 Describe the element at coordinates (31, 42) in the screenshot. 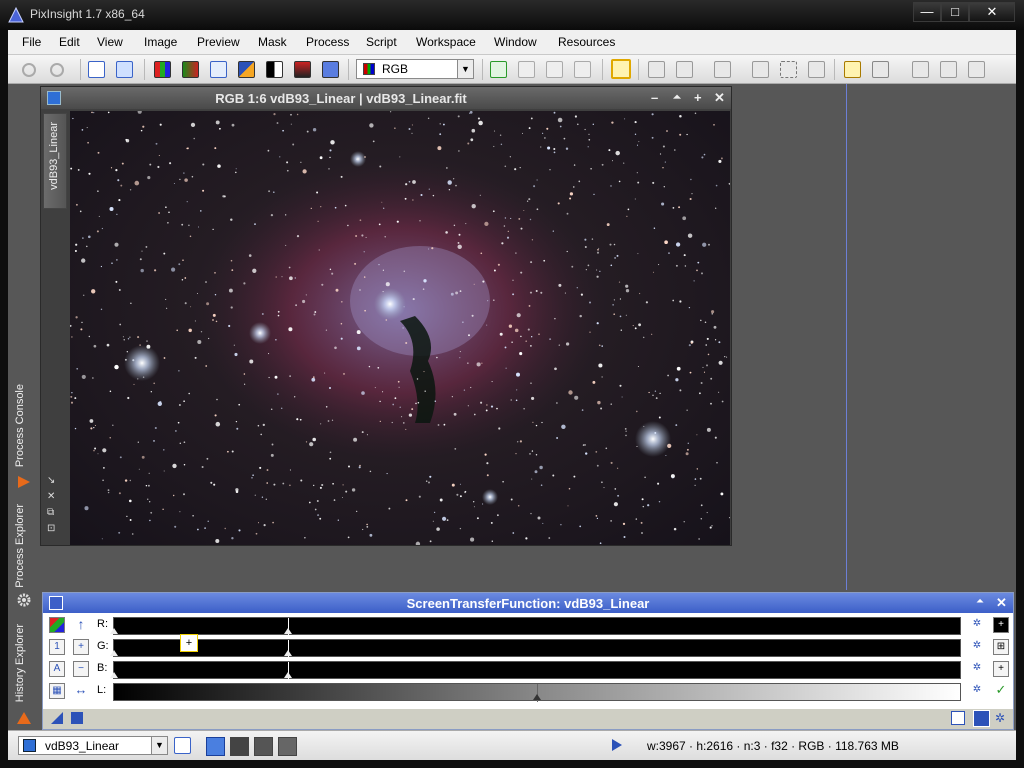

I see `menu-file: File` at that location.